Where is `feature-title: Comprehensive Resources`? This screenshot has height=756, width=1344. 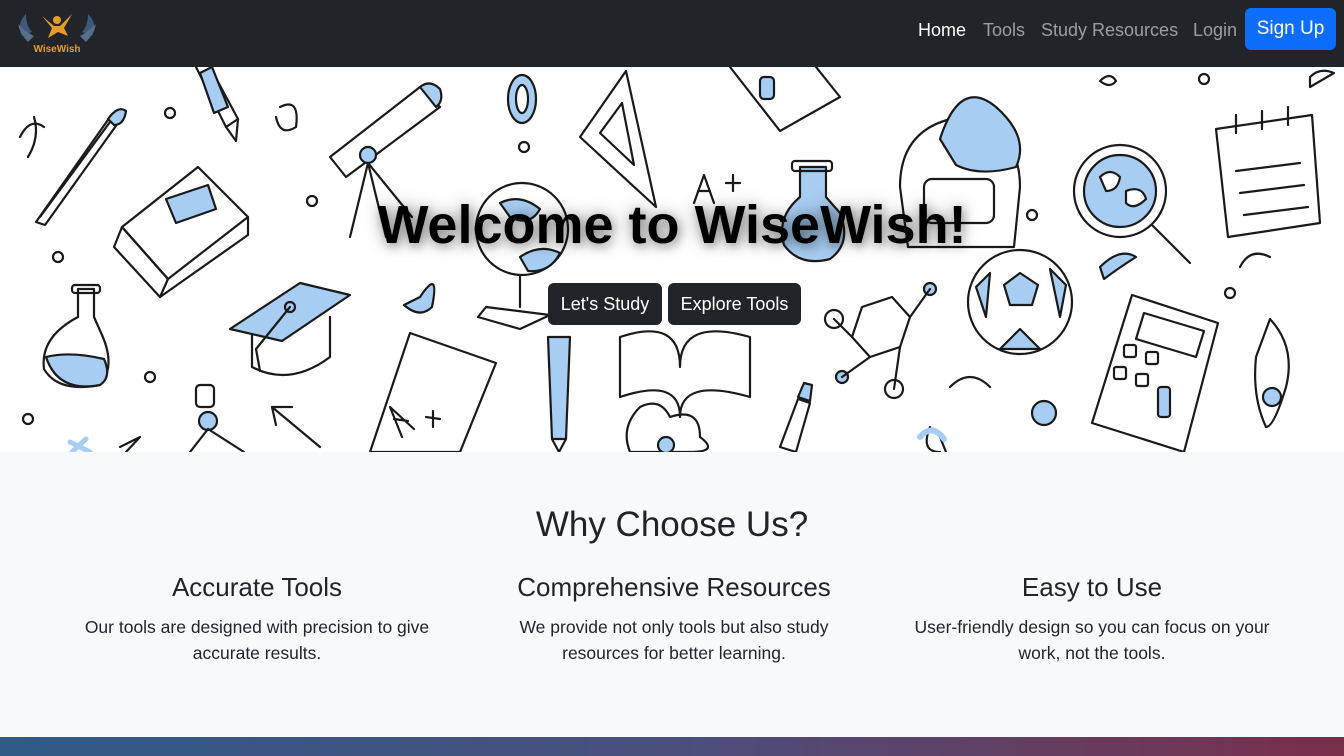 feature-title: Comprehensive Resources is located at coordinates (674, 587).